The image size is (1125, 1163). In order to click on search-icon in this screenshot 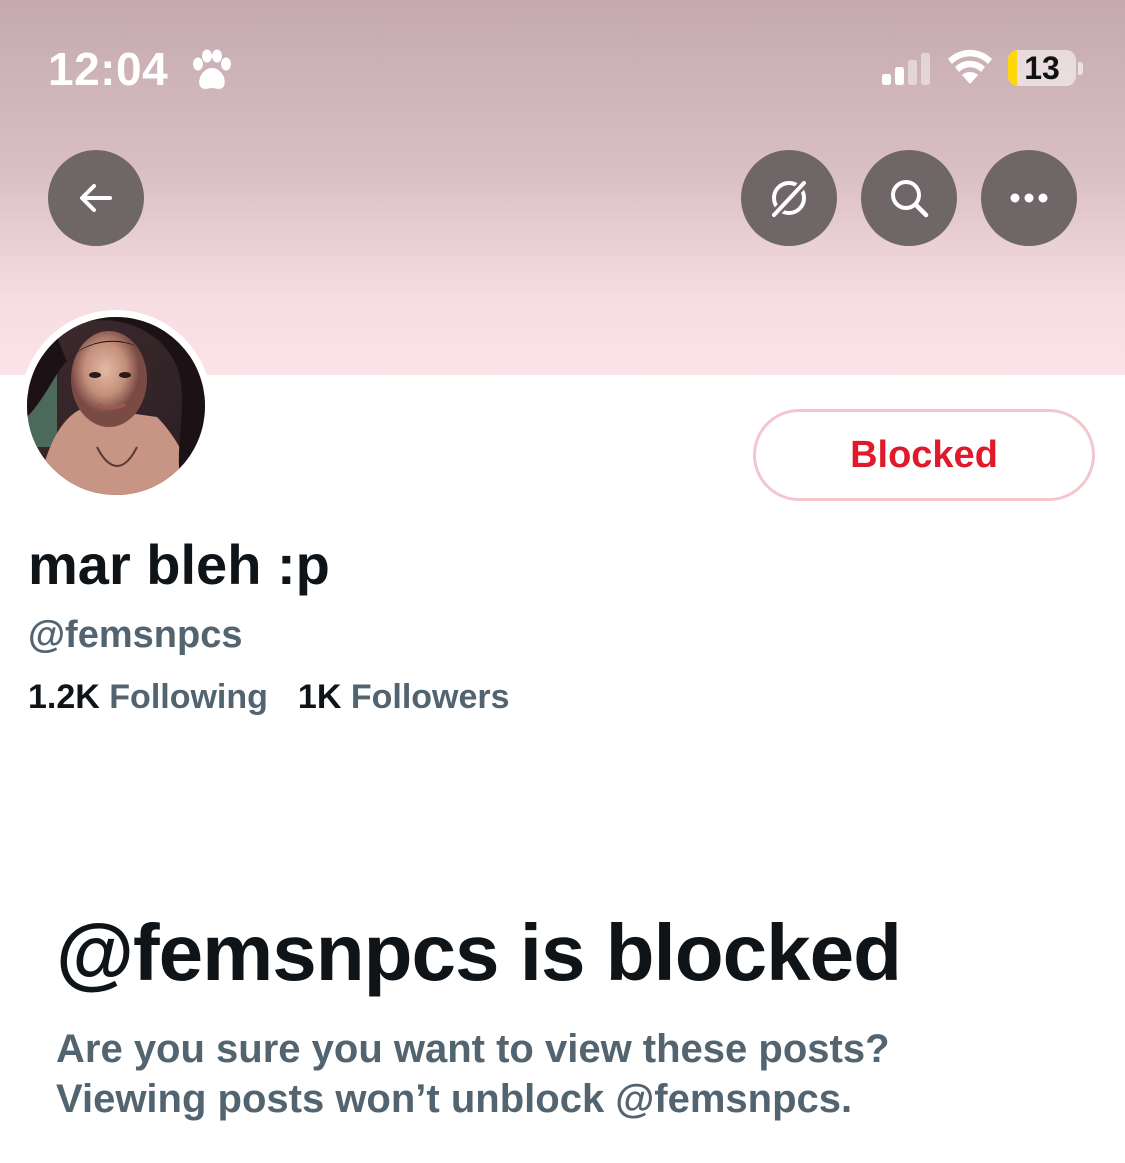, I will do `click(910, 199)`.